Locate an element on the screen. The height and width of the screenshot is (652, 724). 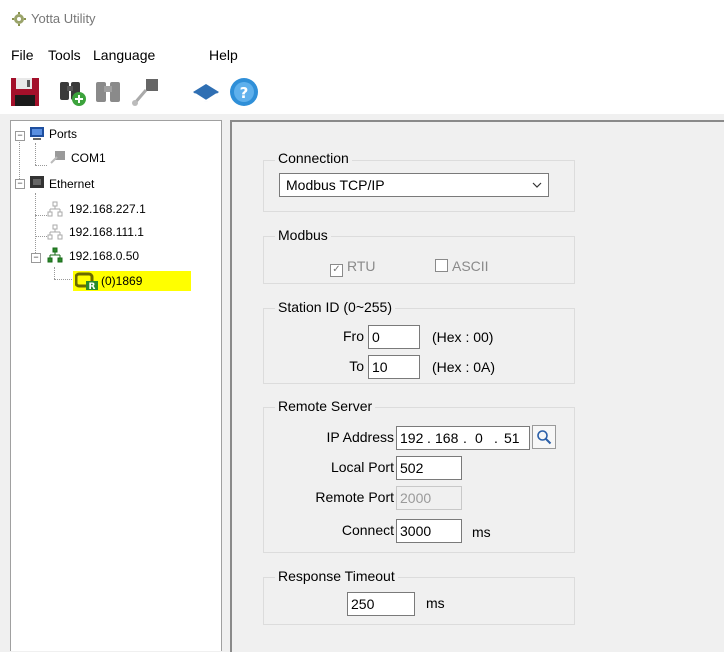
ascii-checkbox: ASCII is located at coordinates (462, 266).